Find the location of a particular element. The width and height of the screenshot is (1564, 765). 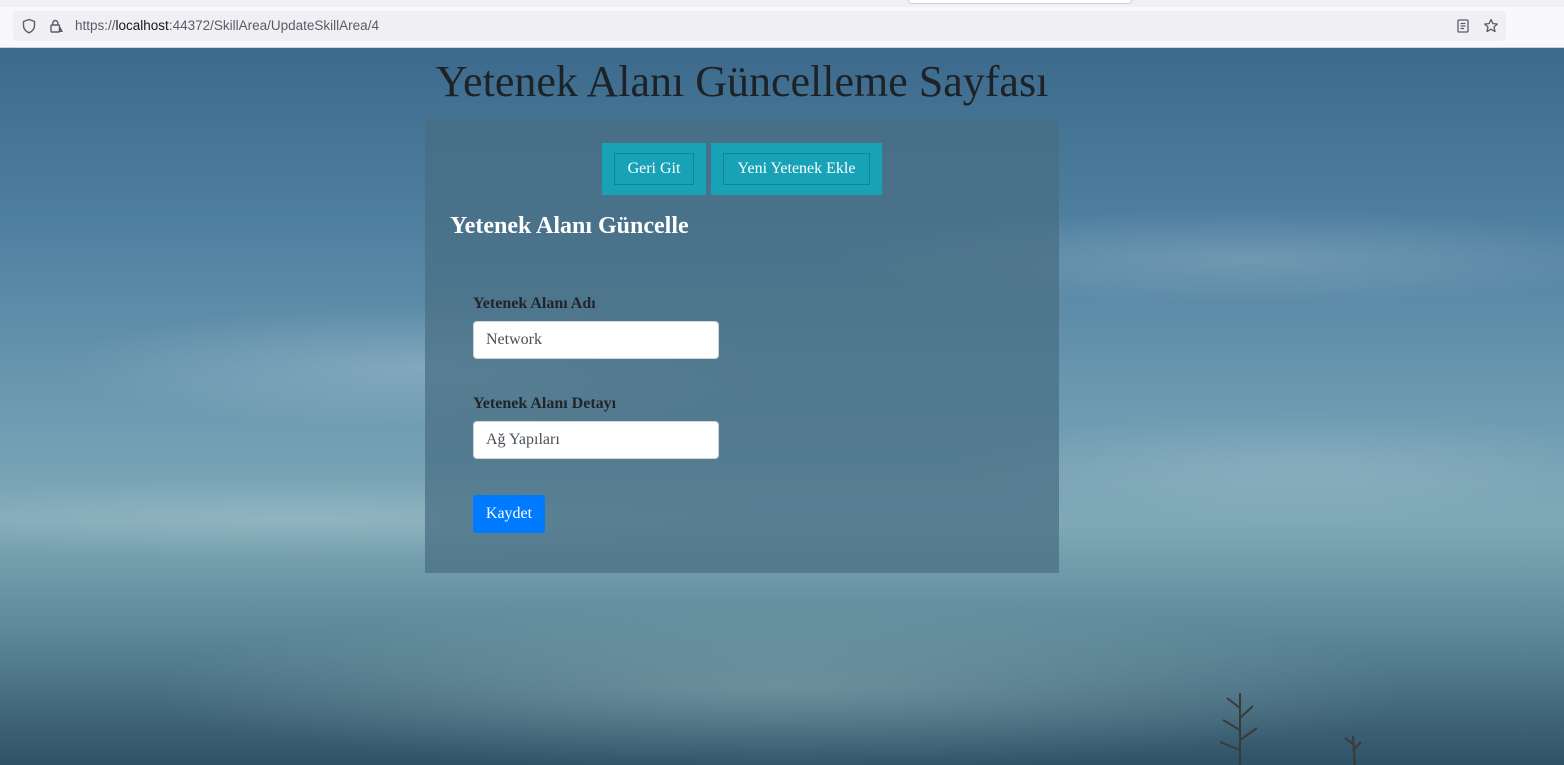

save-button: Kaydet is located at coordinates (509, 514).